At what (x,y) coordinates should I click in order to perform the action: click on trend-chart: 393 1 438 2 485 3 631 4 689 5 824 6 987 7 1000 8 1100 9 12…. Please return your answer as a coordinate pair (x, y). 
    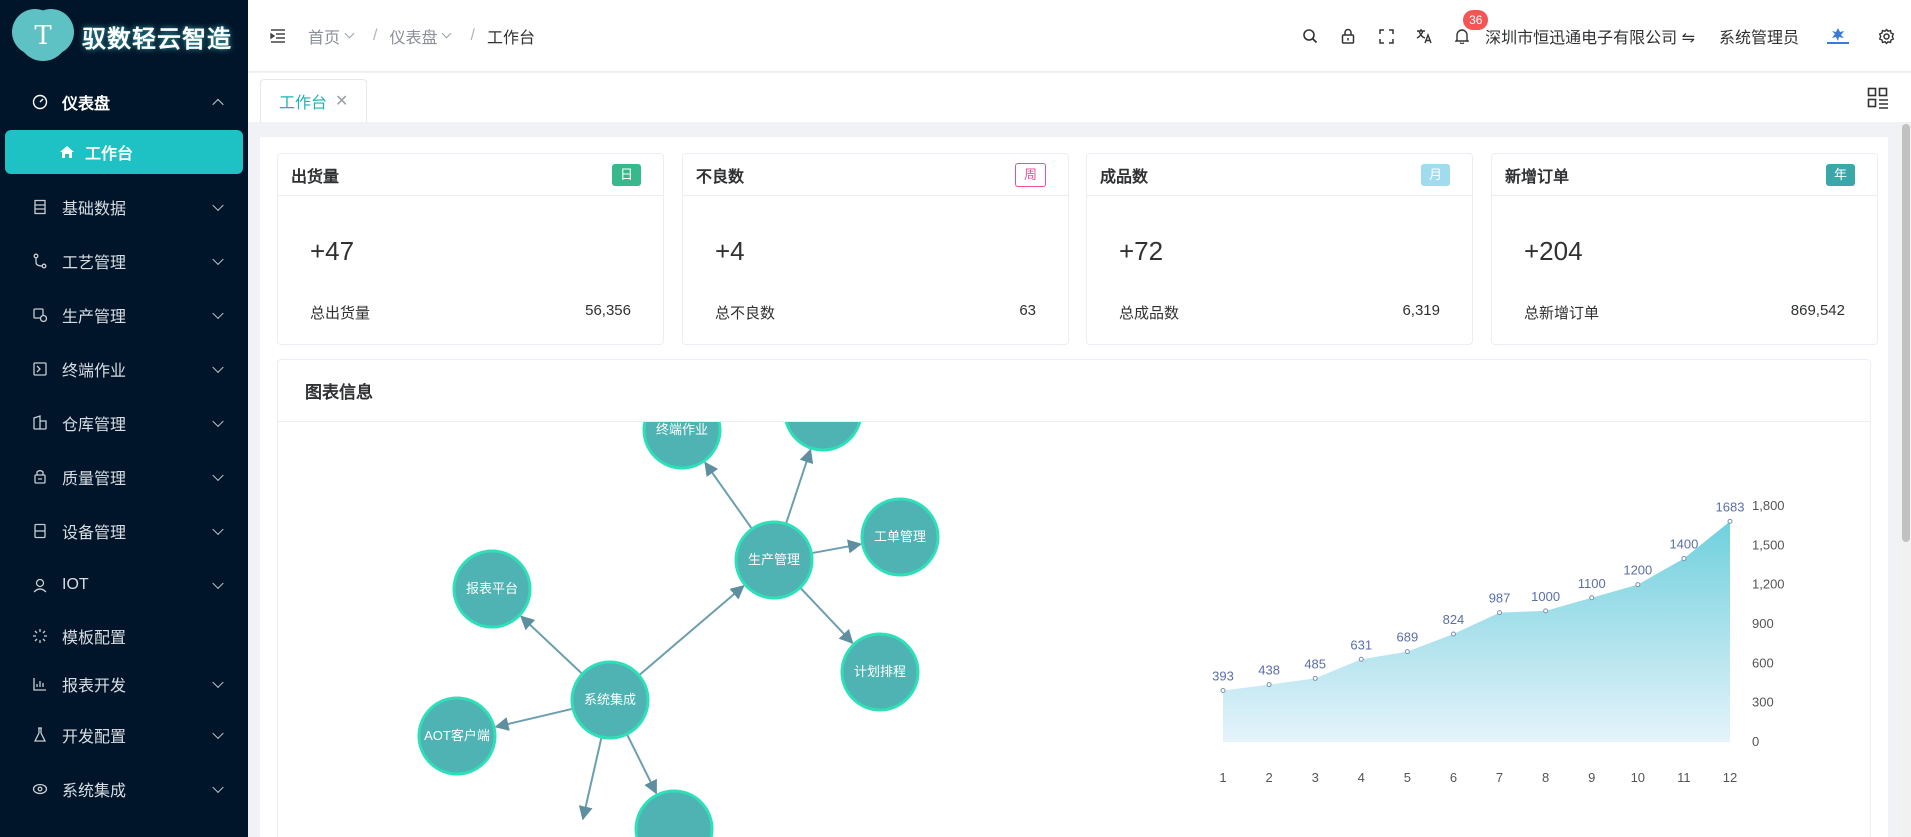
    Looking at the image, I should click on (1498, 641).